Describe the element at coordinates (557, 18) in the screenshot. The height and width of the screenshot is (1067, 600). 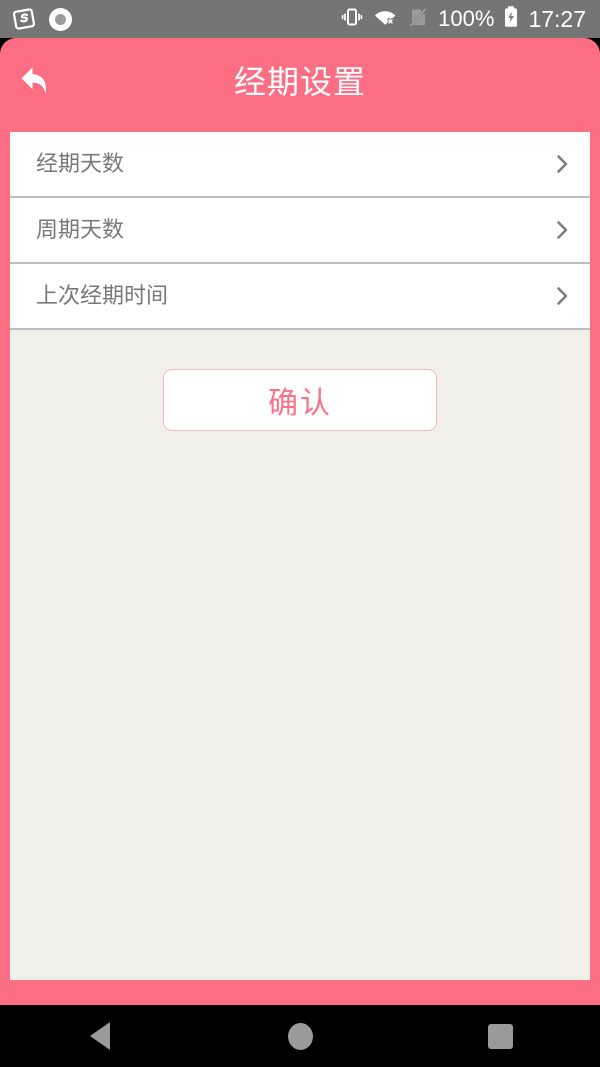
I see `clock-label: 17:27` at that location.